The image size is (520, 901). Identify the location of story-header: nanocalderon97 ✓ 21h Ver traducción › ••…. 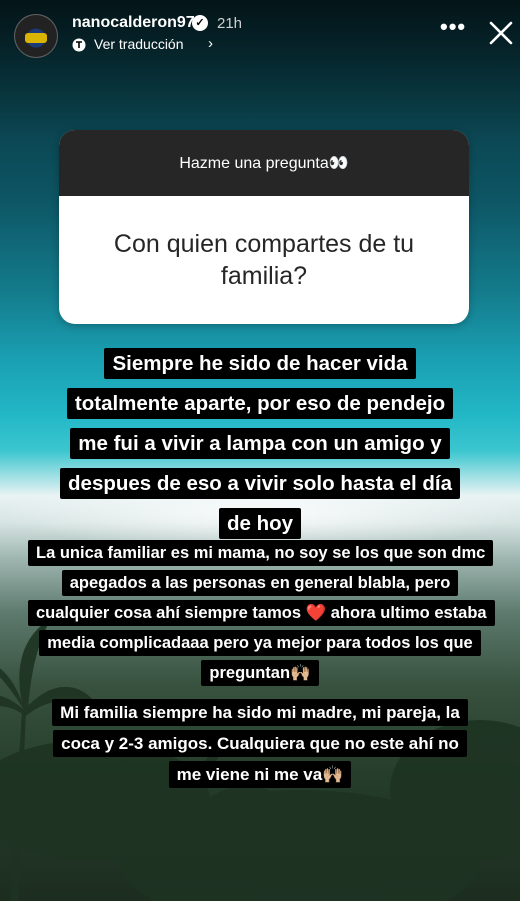
(260, 35).